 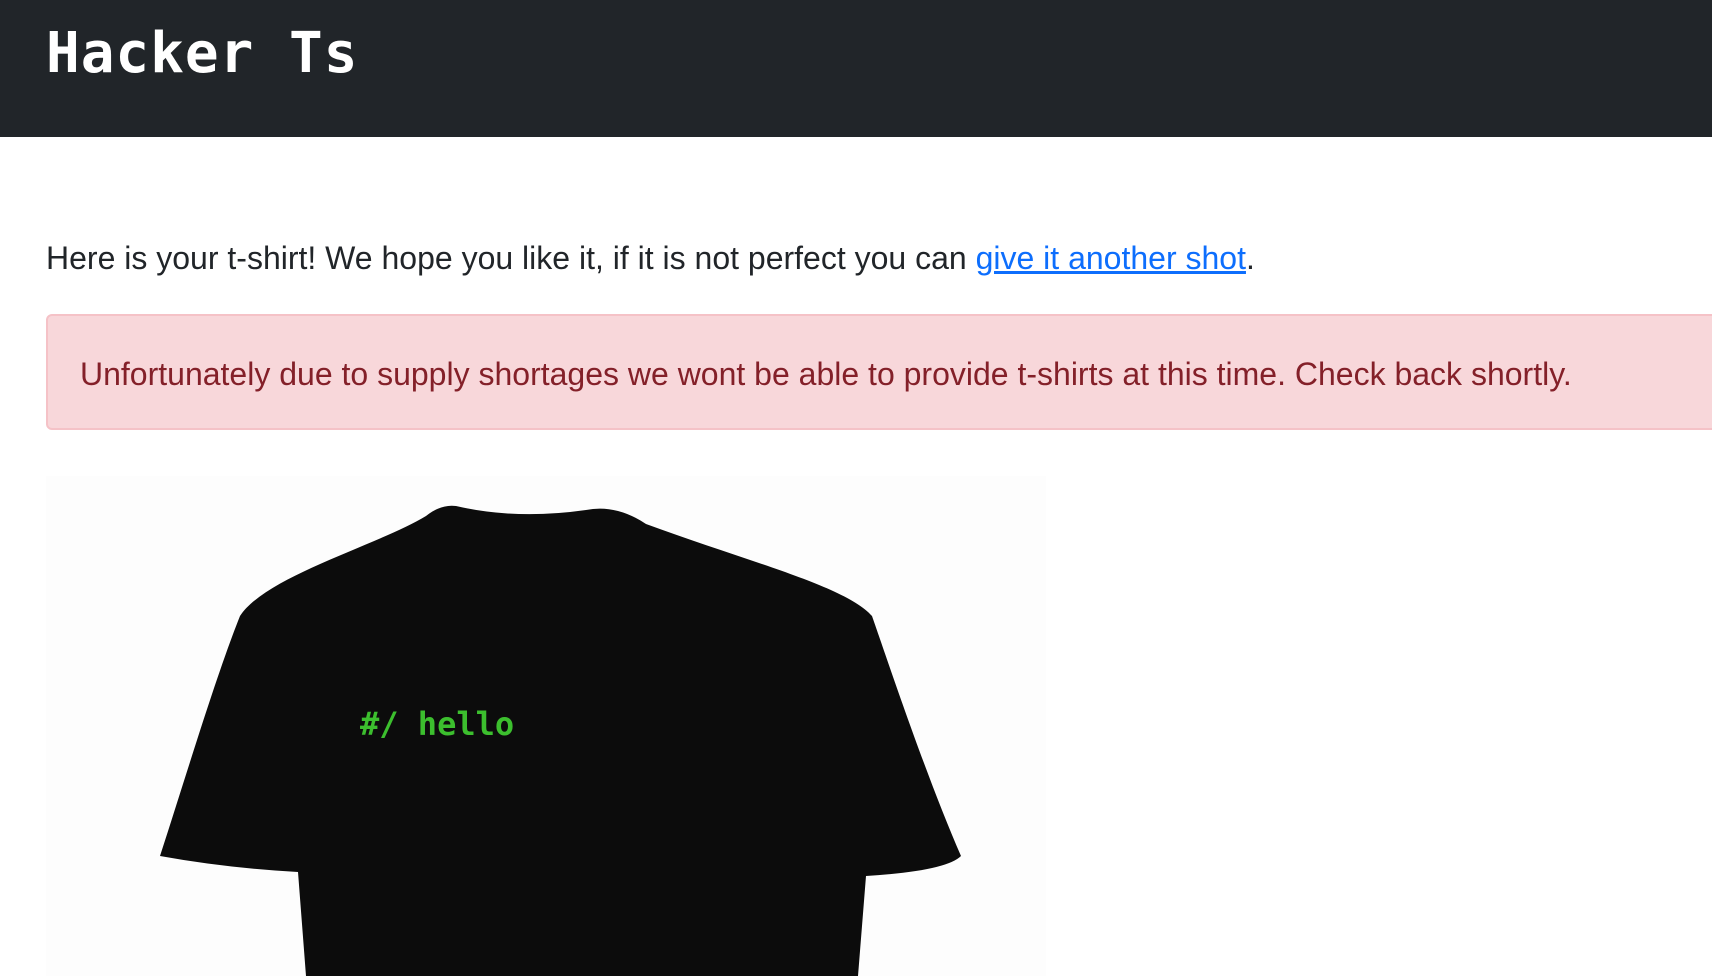 What do you see at coordinates (437, 724) in the screenshot?
I see `tshirt-print-text: #/ hello` at bounding box center [437, 724].